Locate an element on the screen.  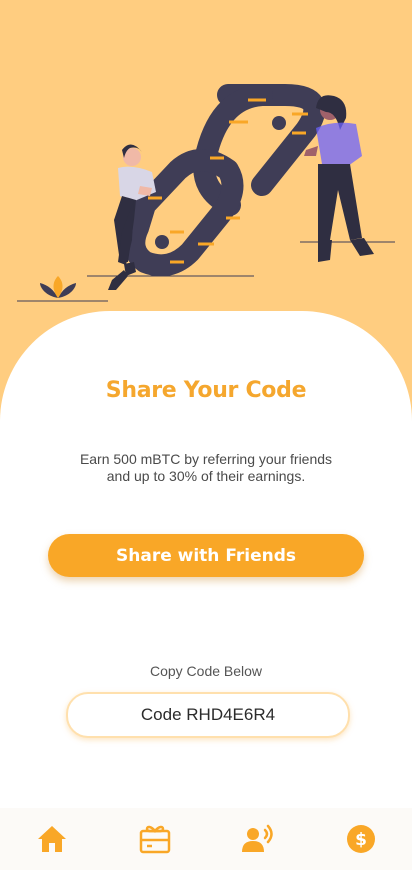
bottom-navigation: $ is located at coordinates (206, 839).